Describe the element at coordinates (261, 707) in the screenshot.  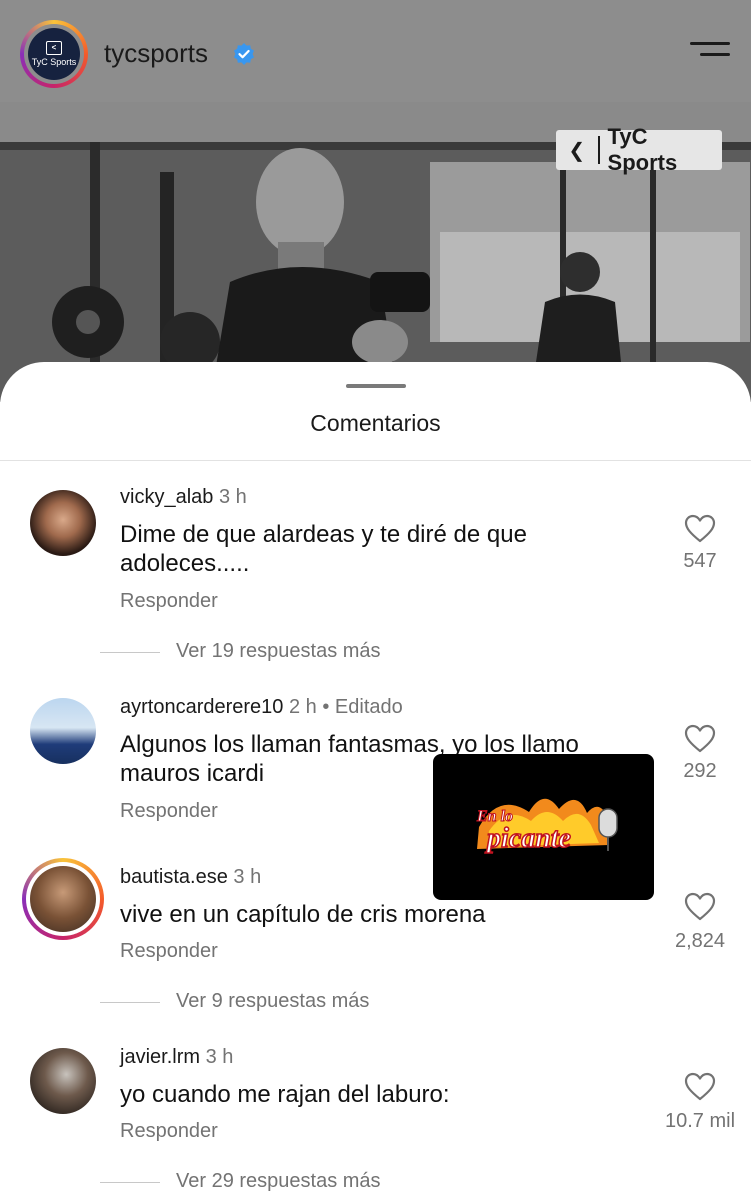
I see `comment-username: ayrtoncarderere10 2 h • Editado` at that location.